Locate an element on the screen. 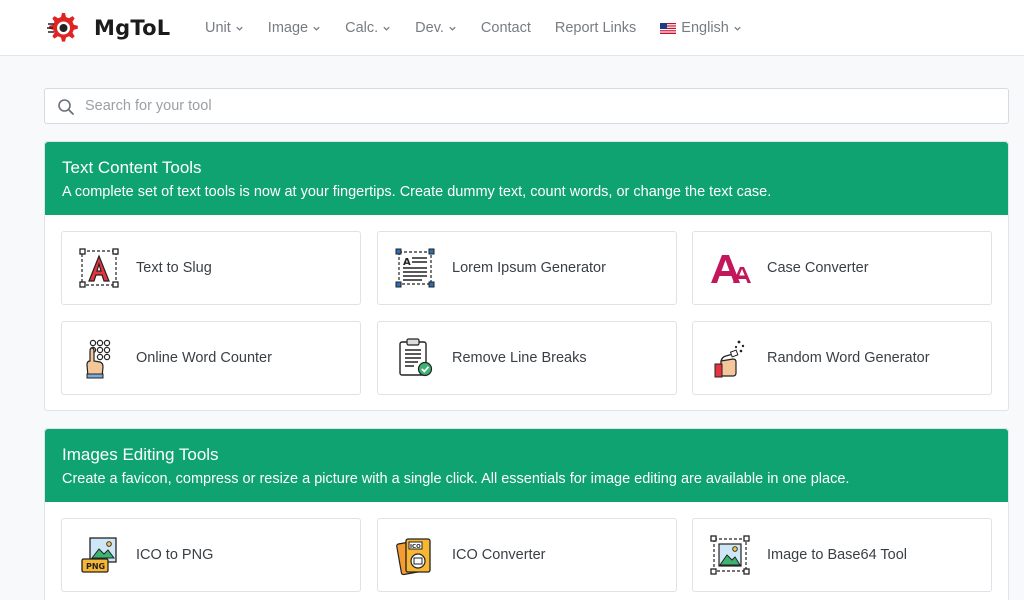  search-box is located at coordinates (526, 106).